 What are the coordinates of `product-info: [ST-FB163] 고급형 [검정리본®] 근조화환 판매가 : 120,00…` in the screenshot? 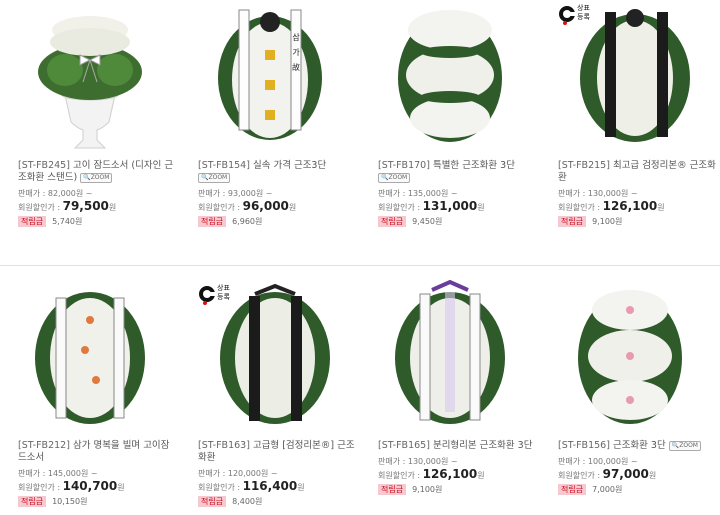 It's located at (278, 474).